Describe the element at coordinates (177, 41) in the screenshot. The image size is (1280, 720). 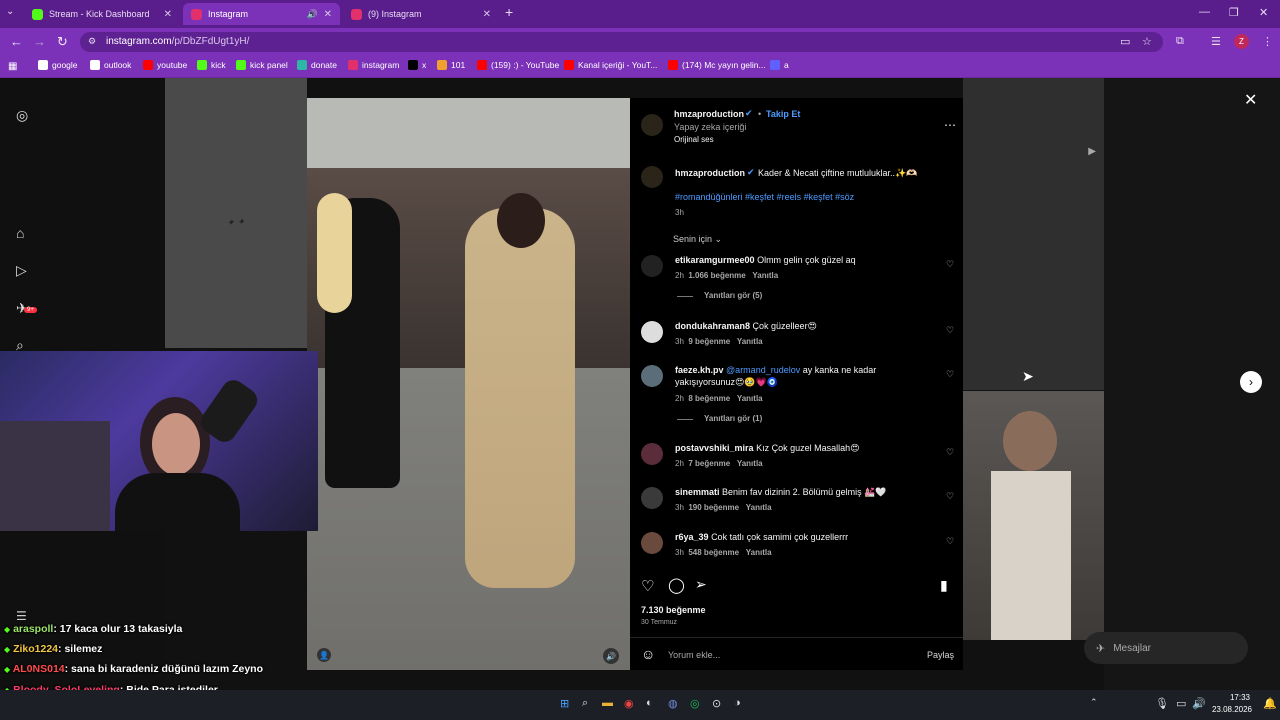
I see `url-text: instagram.com/p/DbZFdUgt1yH/` at that location.